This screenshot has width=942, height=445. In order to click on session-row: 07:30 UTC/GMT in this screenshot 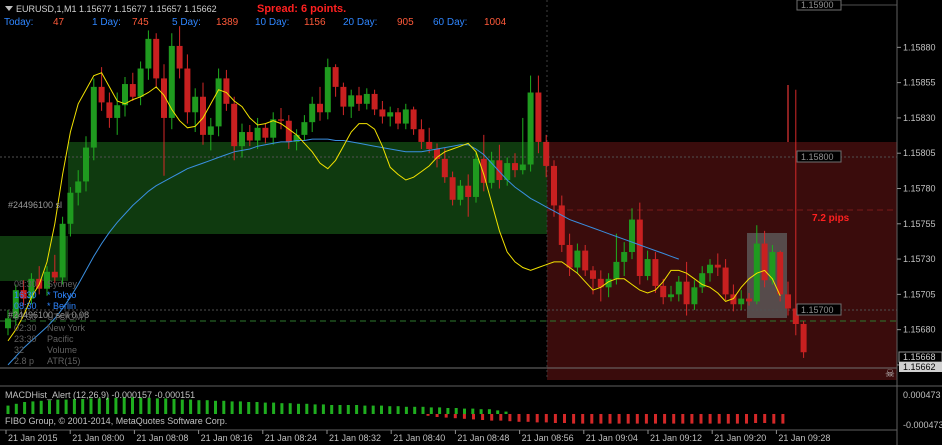, I will do `click(51, 317)`.